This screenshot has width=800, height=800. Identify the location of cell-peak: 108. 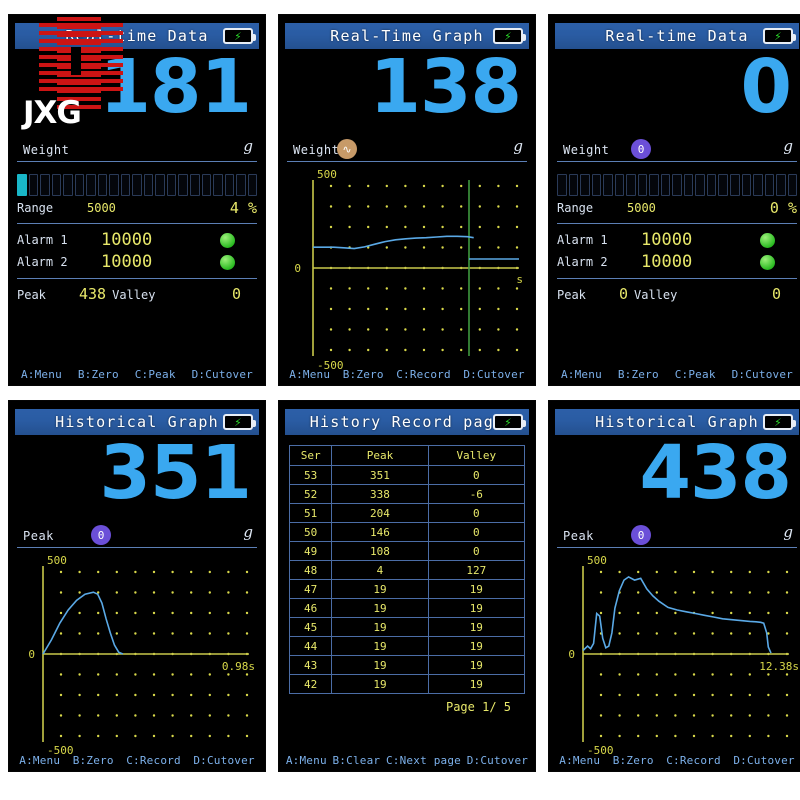
(380, 551).